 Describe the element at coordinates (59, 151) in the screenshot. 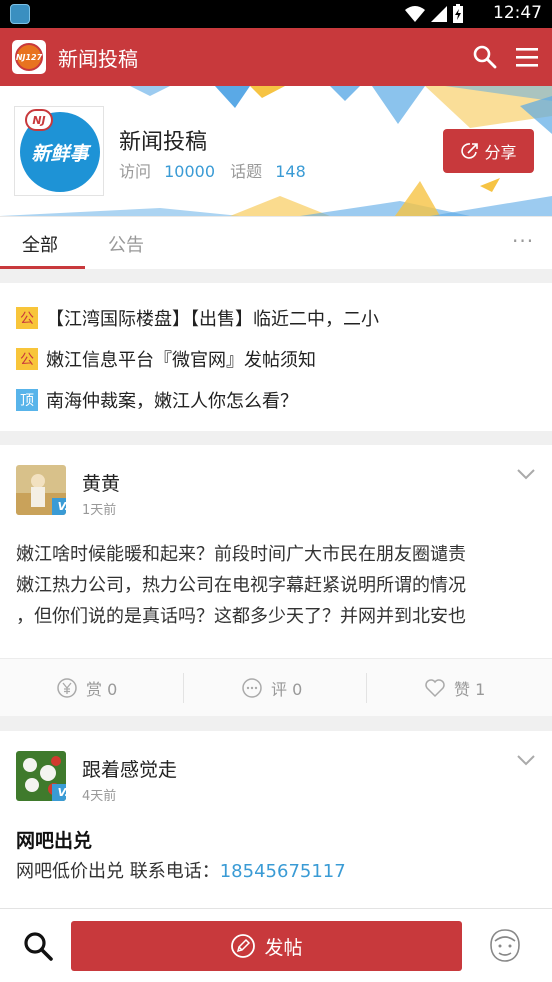

I see `board-avatar: 新鲜事 NJ` at that location.